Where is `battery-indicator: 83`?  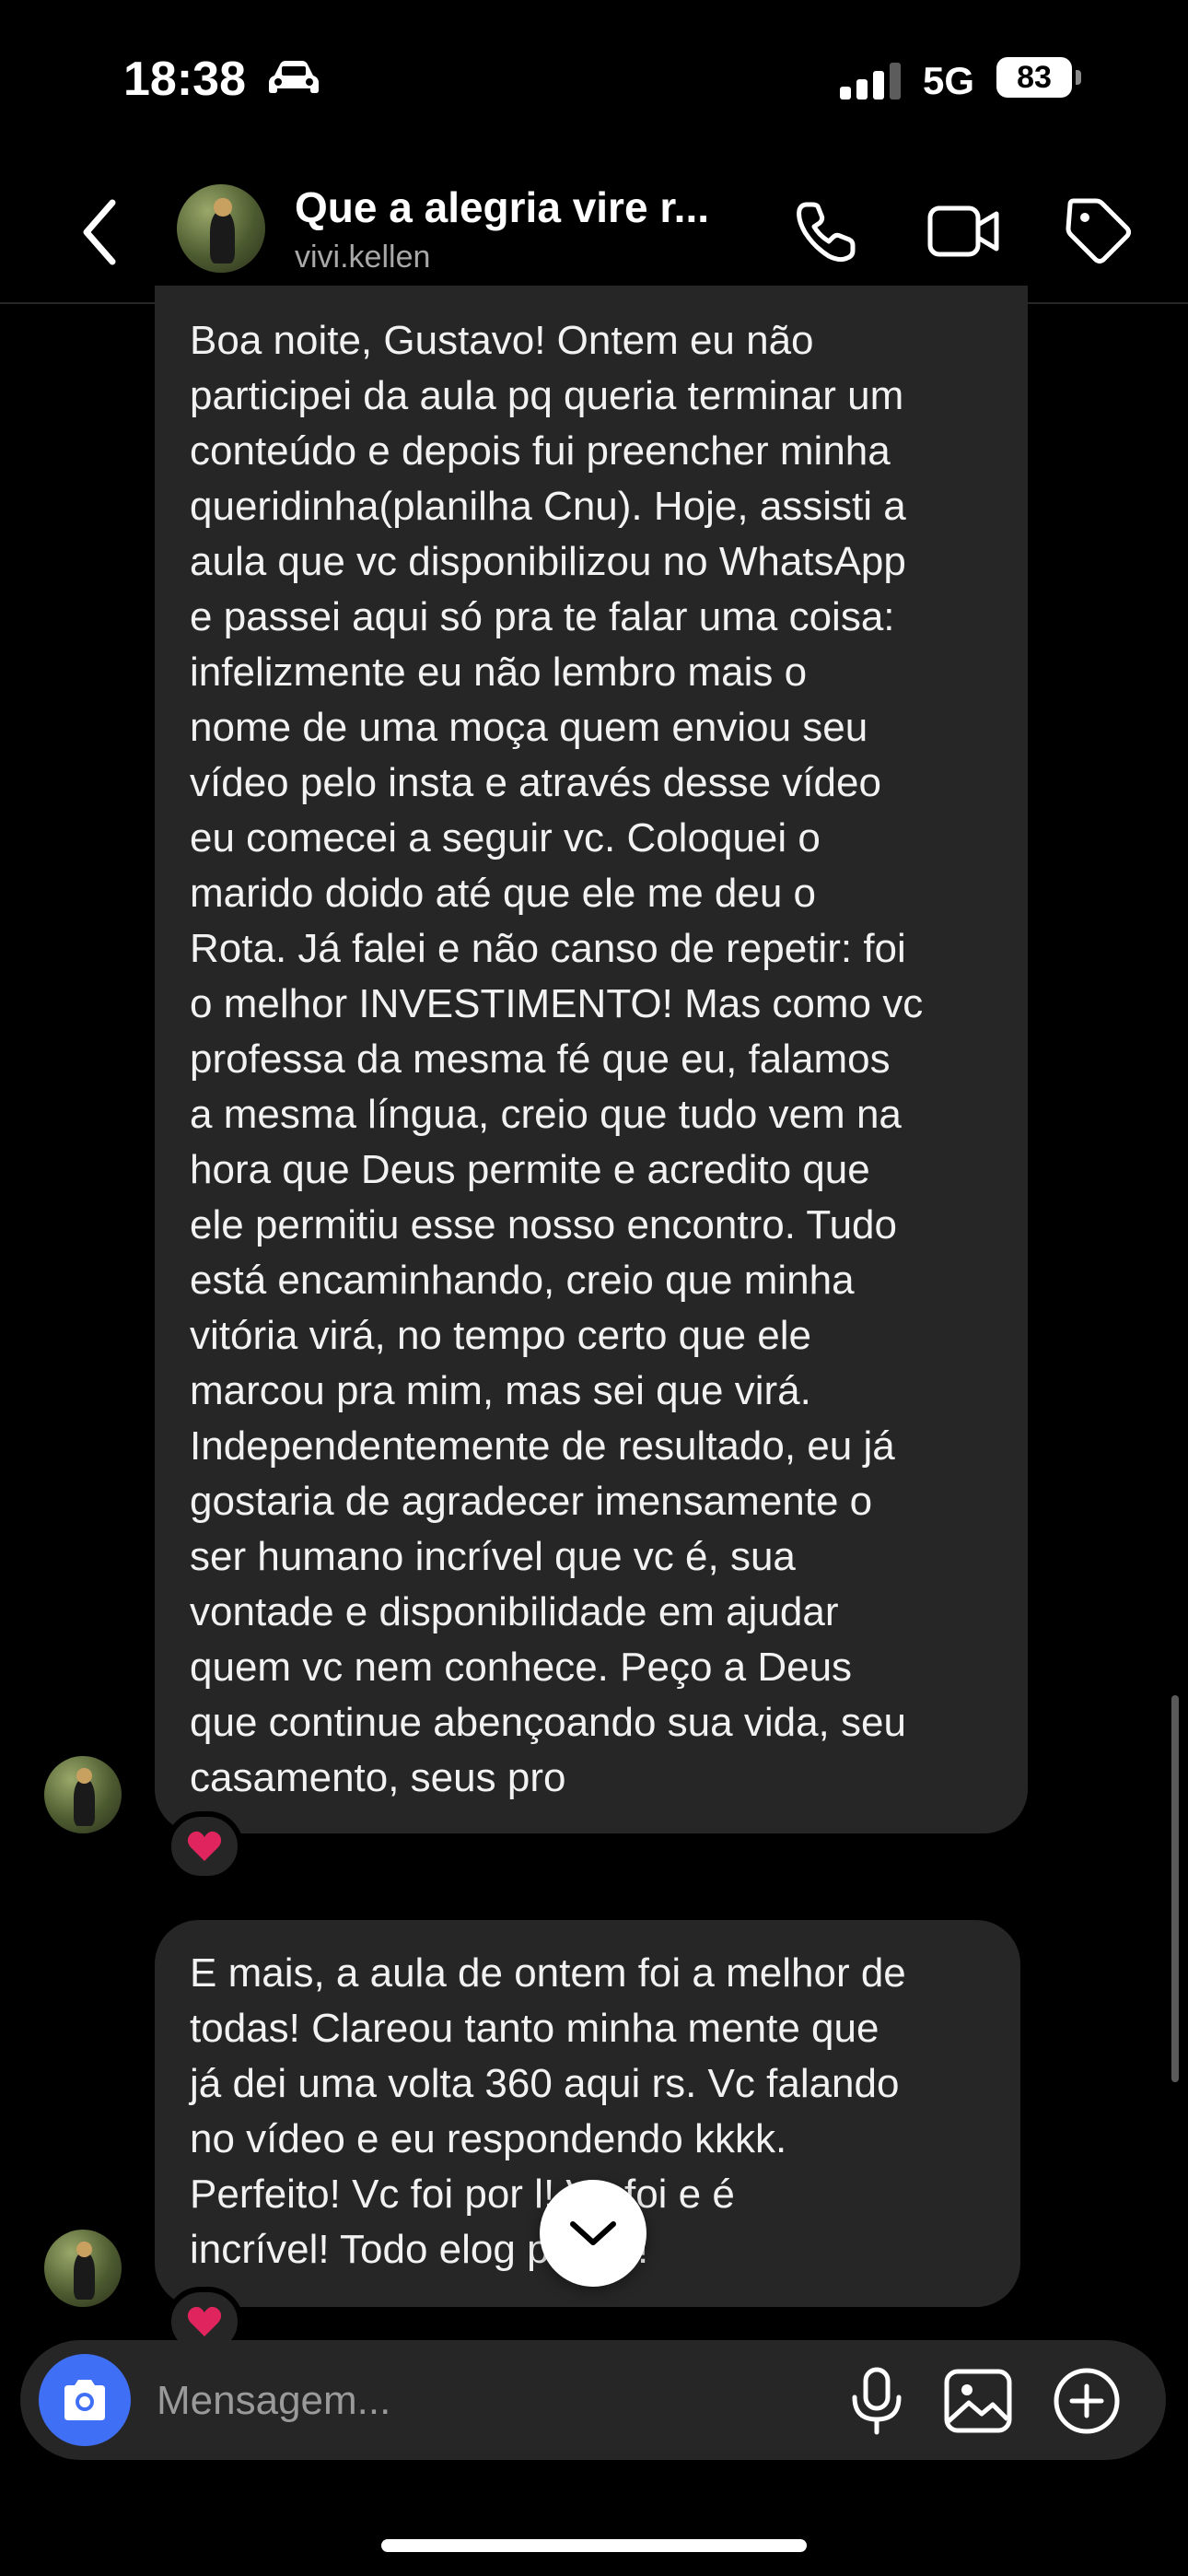
battery-indicator: 83 is located at coordinates (1034, 77).